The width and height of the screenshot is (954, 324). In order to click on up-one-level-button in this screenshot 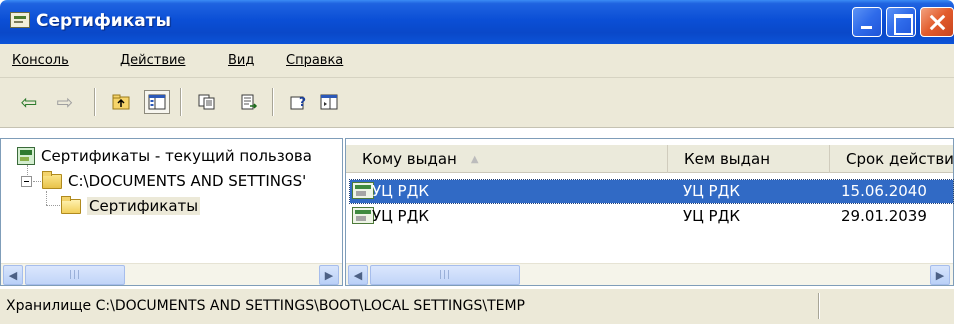, I will do `click(121, 102)`.